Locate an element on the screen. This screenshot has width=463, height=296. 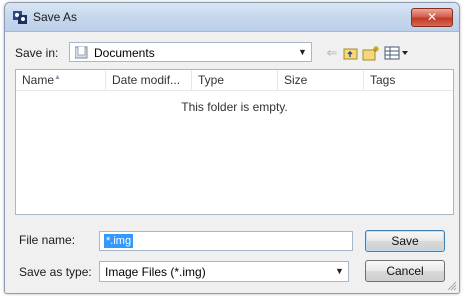
file-name-input: *.img is located at coordinates (226, 241).